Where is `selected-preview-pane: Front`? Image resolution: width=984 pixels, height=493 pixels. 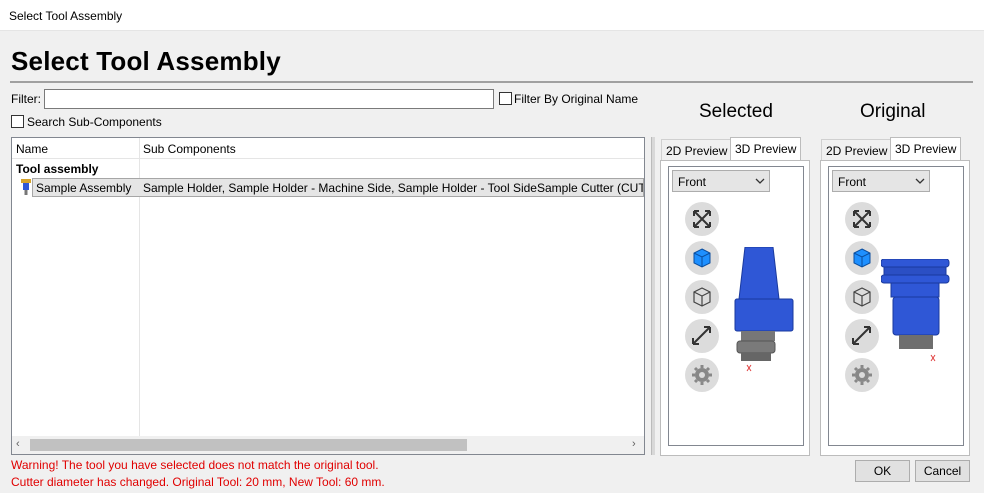 selected-preview-pane: Front is located at coordinates (735, 308).